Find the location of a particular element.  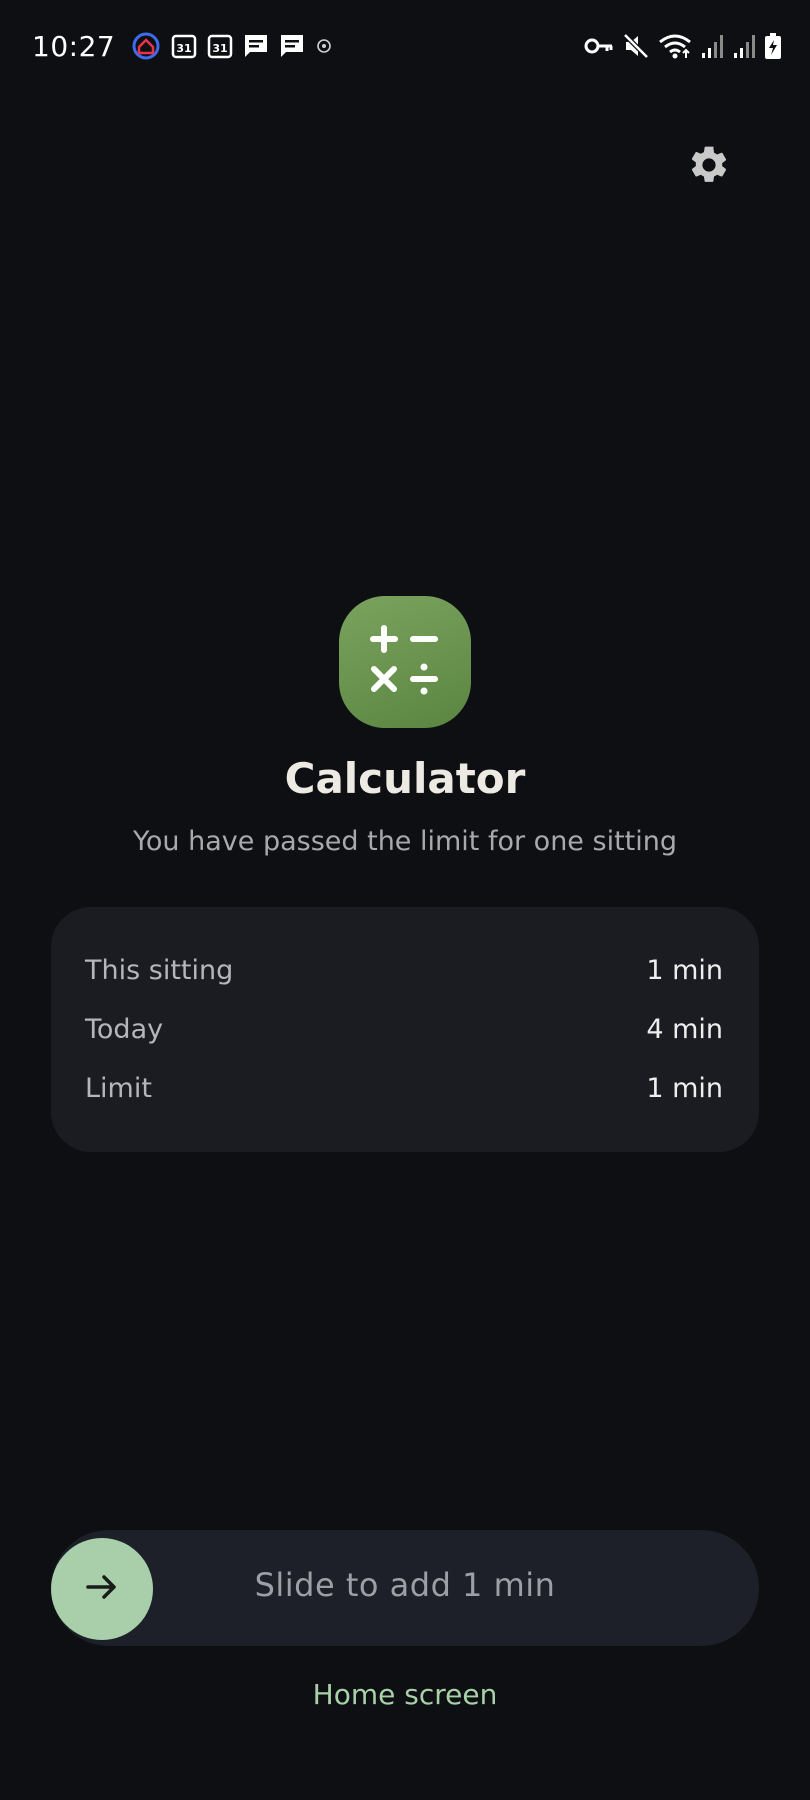

usage-row-today: Today 4 min is located at coordinates (404, 1029).